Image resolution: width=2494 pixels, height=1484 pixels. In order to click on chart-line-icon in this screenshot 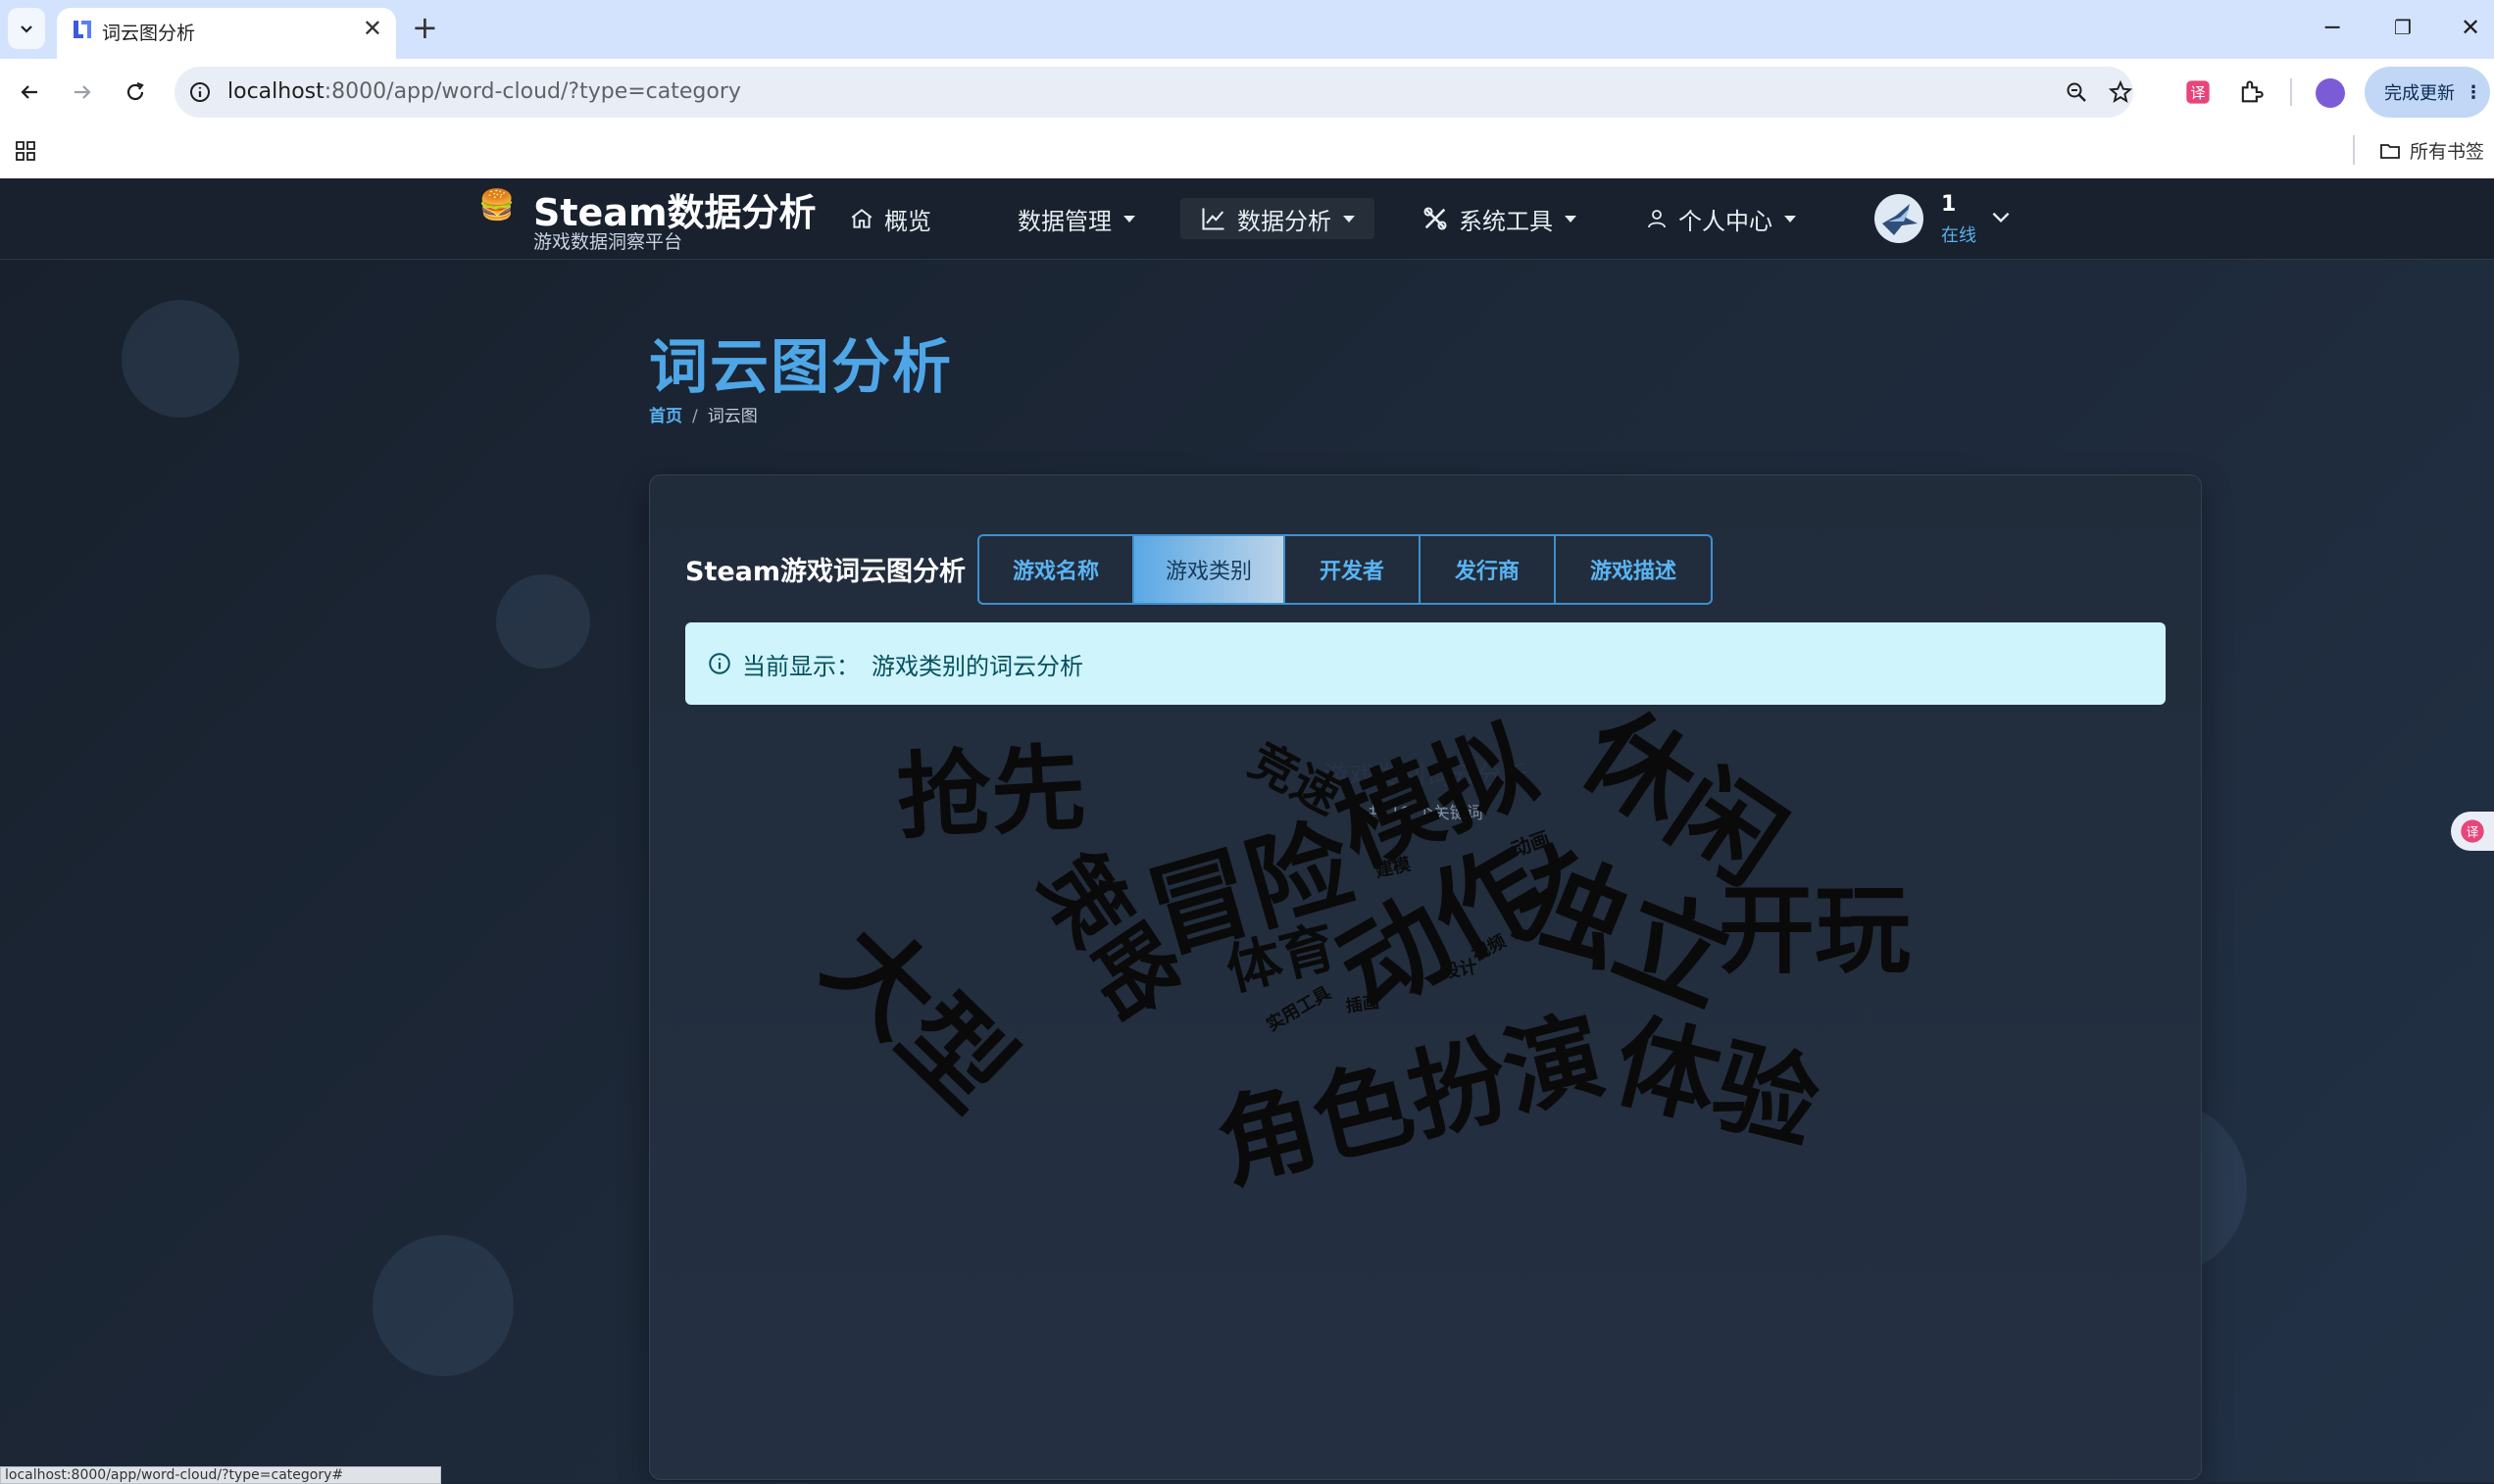, I will do `click(1213, 219)`.